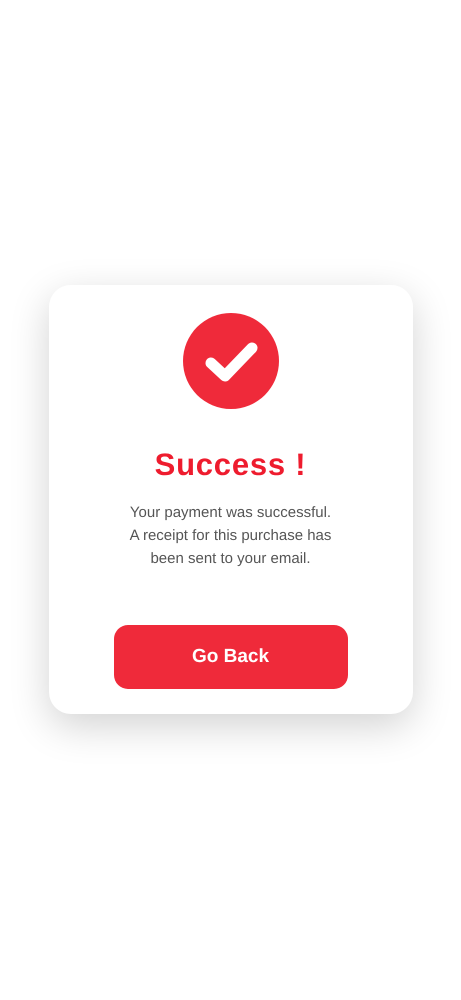 The image size is (461, 1000). What do you see at coordinates (231, 657) in the screenshot?
I see `go-back-button: Go Back` at bounding box center [231, 657].